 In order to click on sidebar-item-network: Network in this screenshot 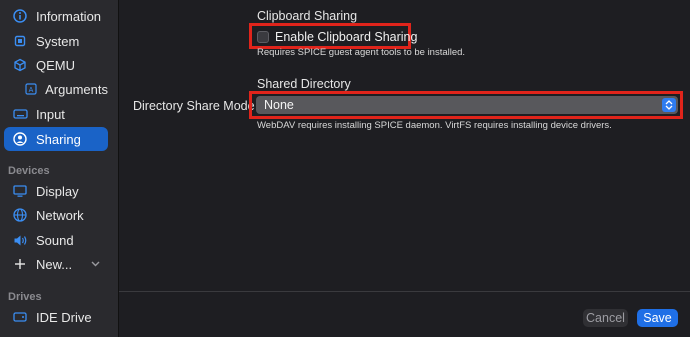, I will do `click(56, 215)`.